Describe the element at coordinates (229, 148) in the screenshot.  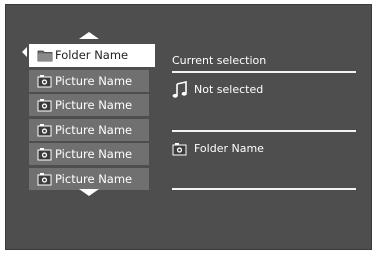
I see `current-folder-name: Folder Name` at that location.